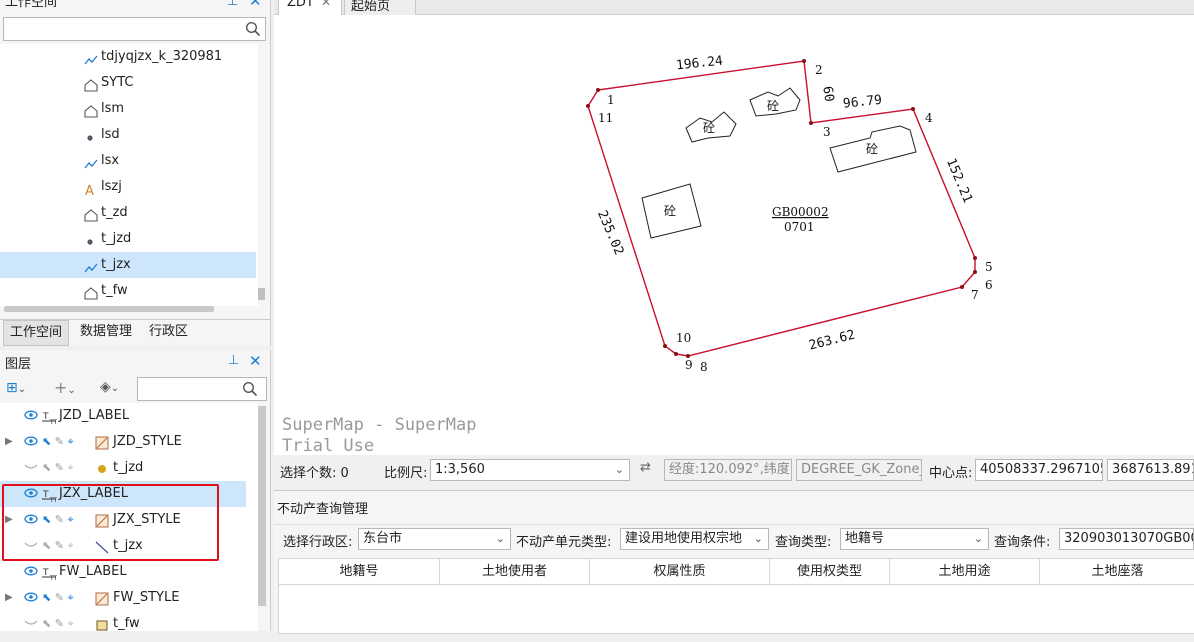 Image resolution: width=1194 pixels, height=642 pixels. I want to click on tree-item: t_jzx, so click(128, 265).